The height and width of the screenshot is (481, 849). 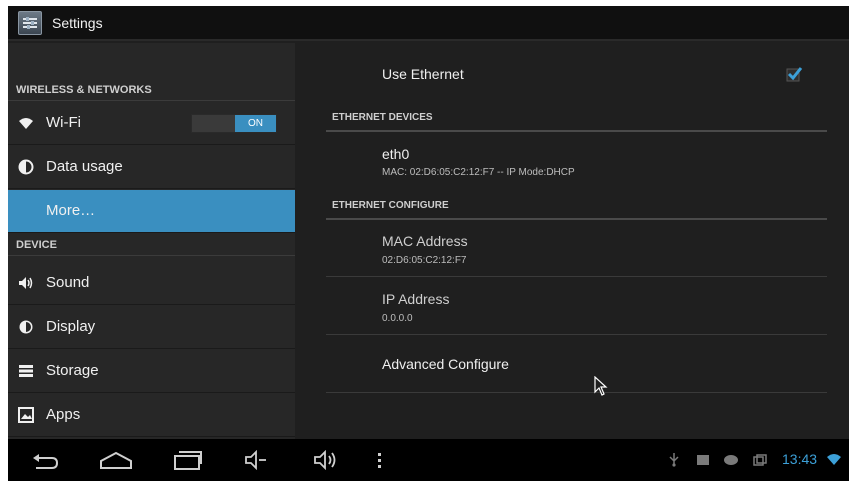 I want to click on system-navigation-bar: 13:43, so click(x=428, y=460).